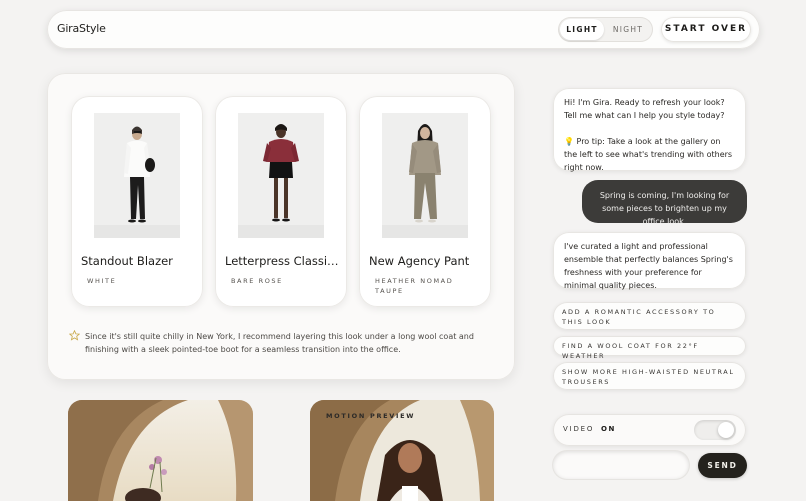  What do you see at coordinates (414, 286) in the screenshot?
I see `product-color: HEATHER NOMAD TAUPE` at bounding box center [414, 286].